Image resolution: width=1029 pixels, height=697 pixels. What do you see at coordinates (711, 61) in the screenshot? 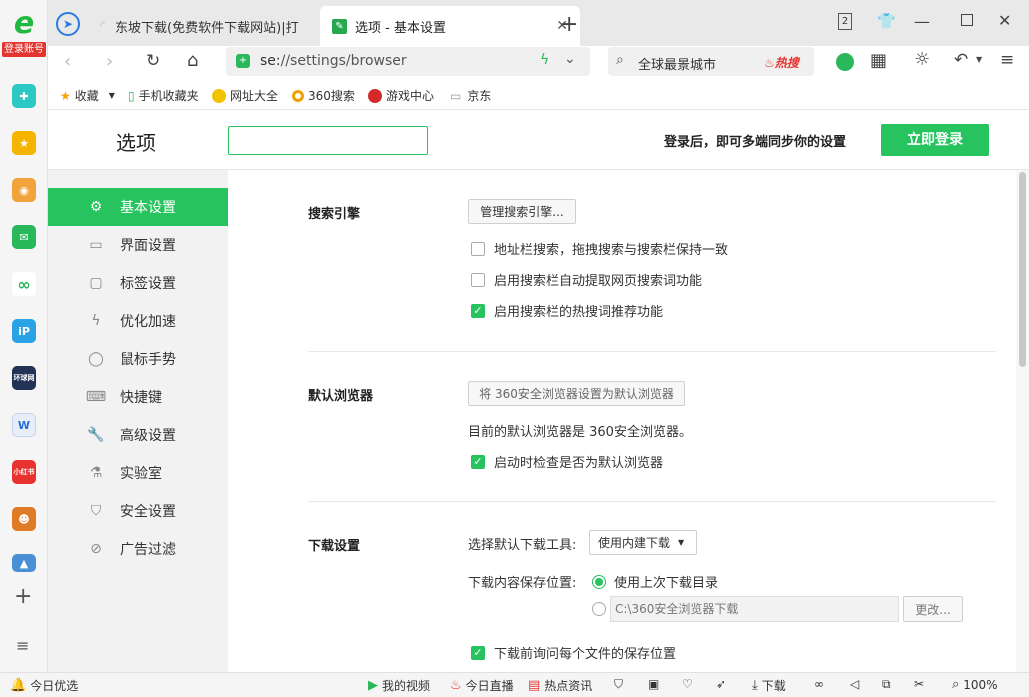
I see `search-field: ⌕ 全球最景城市 ♨热搜` at bounding box center [711, 61].